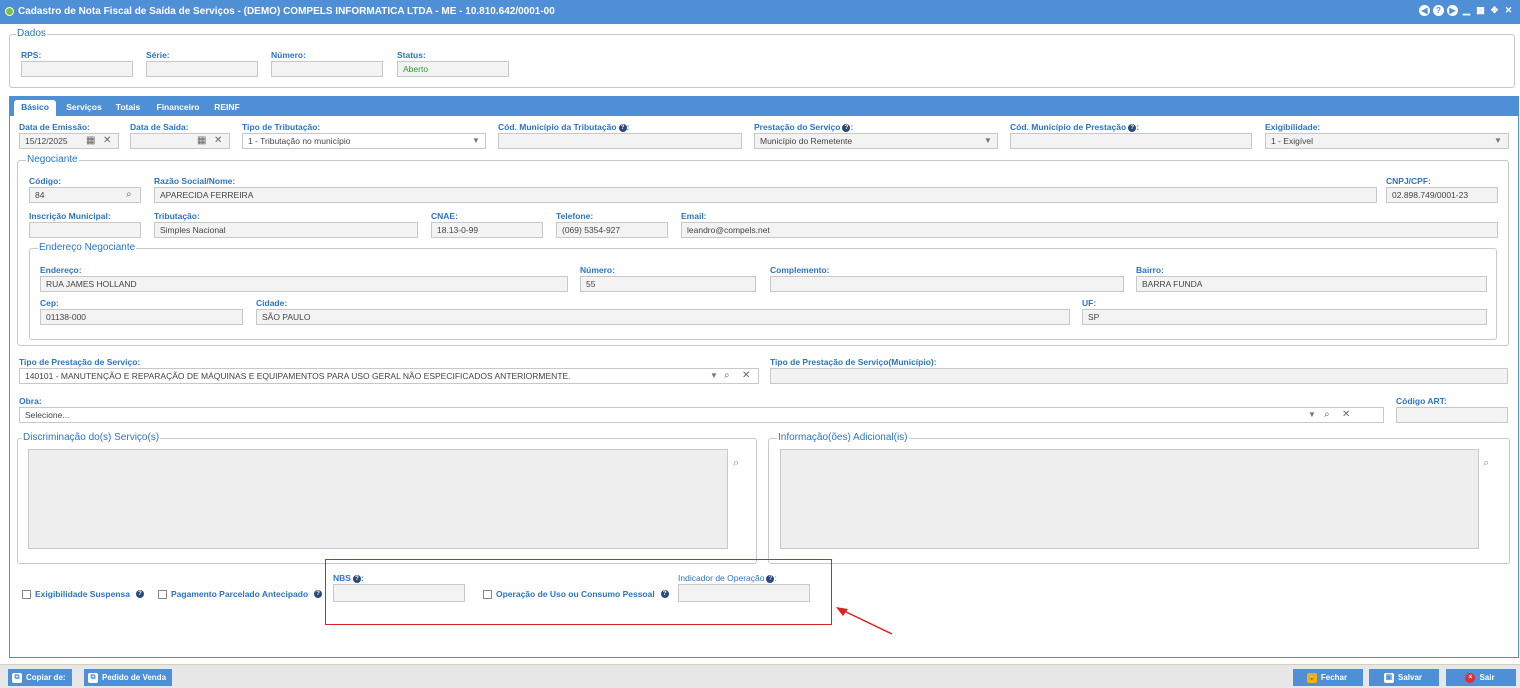  Describe the element at coordinates (1129, 499) in the screenshot. I see `informacoes-textarea` at that location.